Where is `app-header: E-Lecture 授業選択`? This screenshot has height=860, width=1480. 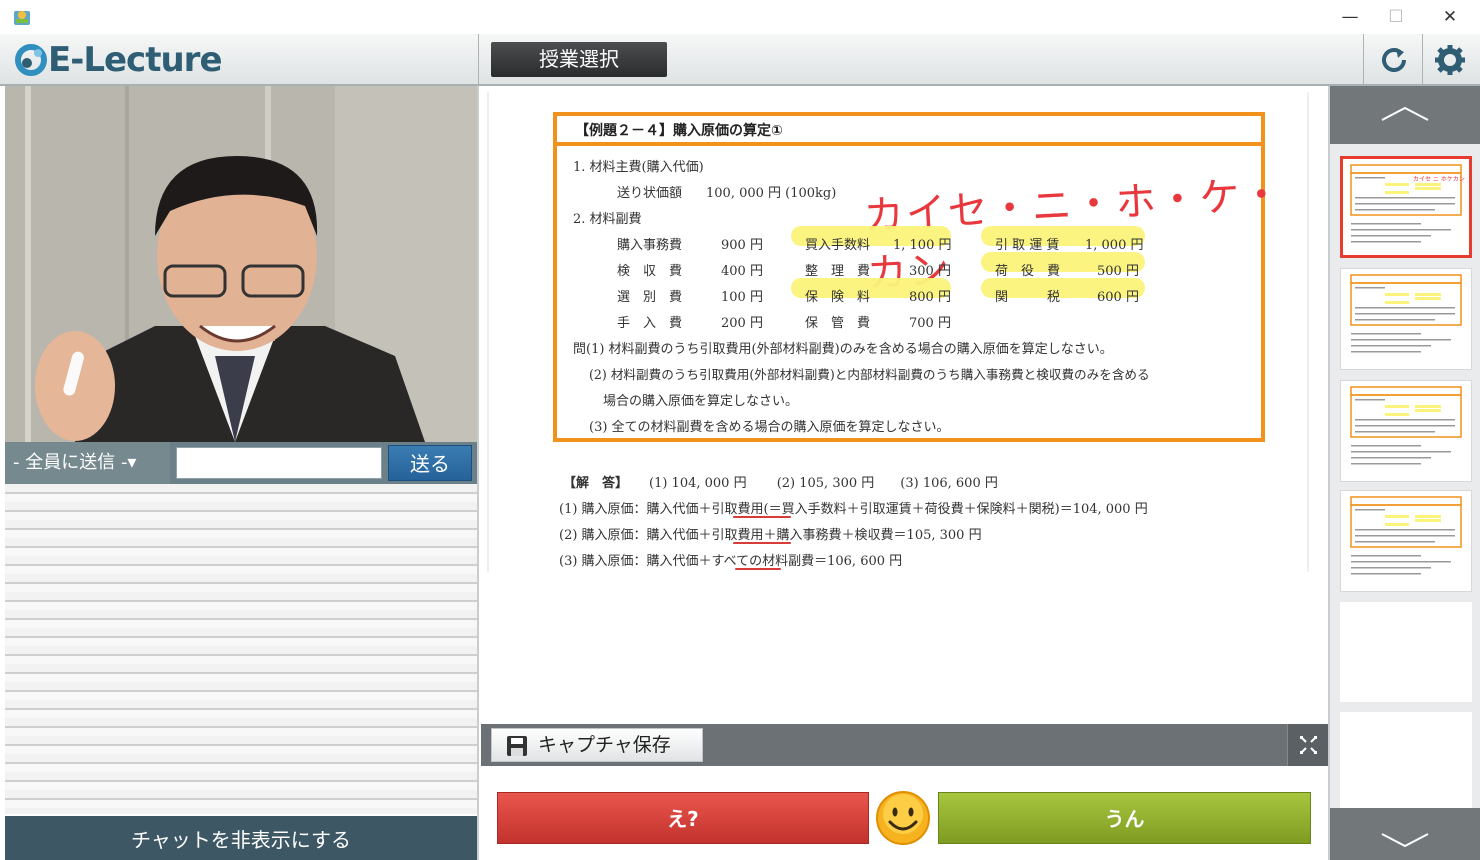 app-header: E-Lecture 授業選択 is located at coordinates (740, 60).